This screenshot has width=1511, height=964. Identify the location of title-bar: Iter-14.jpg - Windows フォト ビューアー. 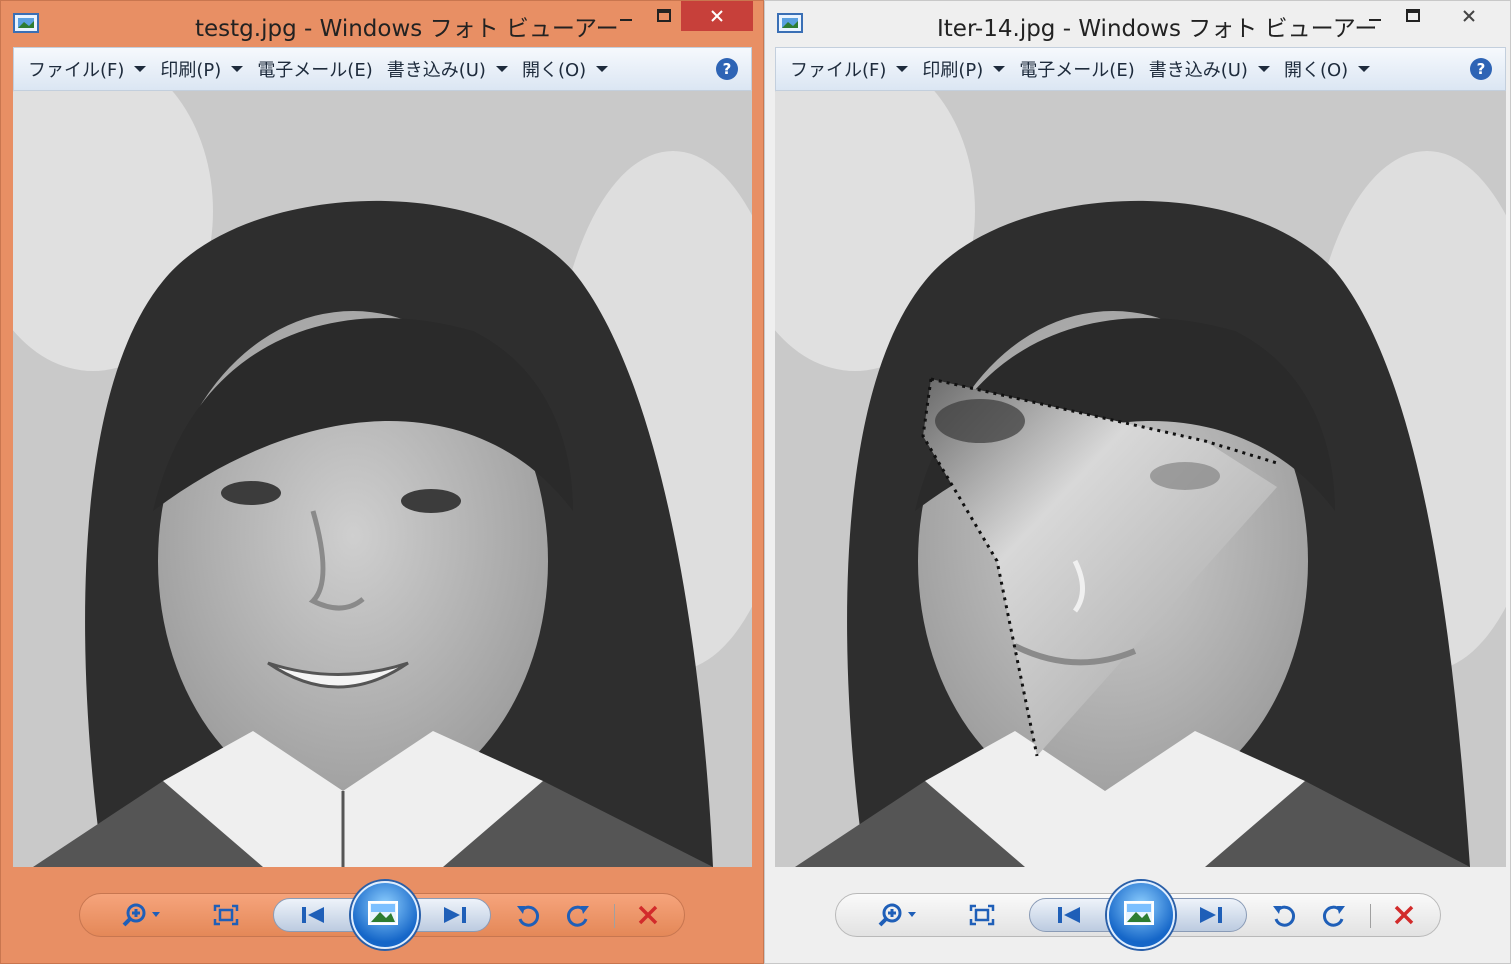
(1137, 24).